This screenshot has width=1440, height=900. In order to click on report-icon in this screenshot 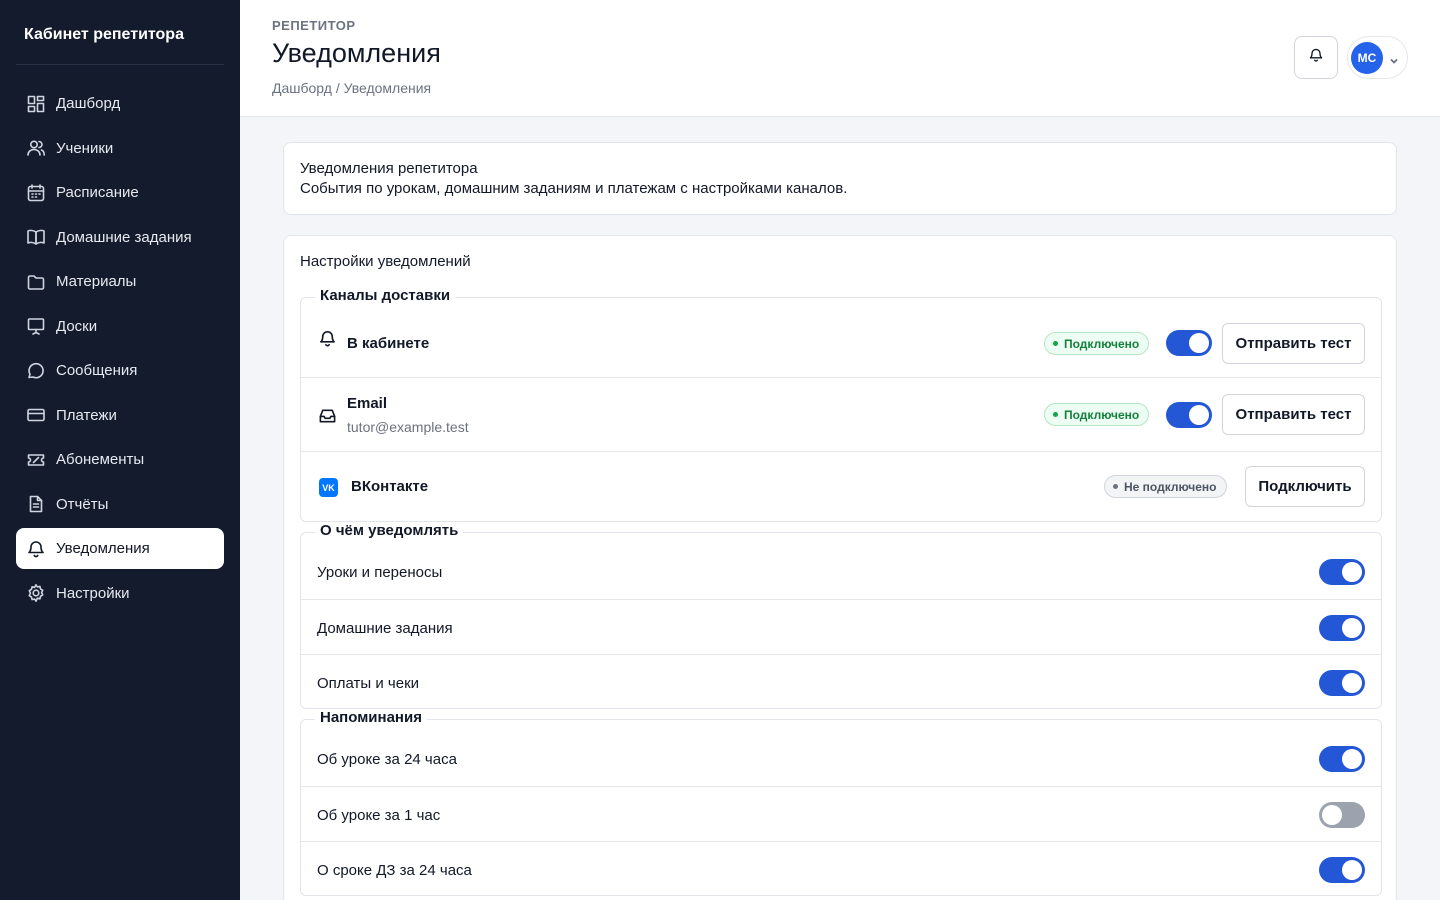, I will do `click(36, 504)`.